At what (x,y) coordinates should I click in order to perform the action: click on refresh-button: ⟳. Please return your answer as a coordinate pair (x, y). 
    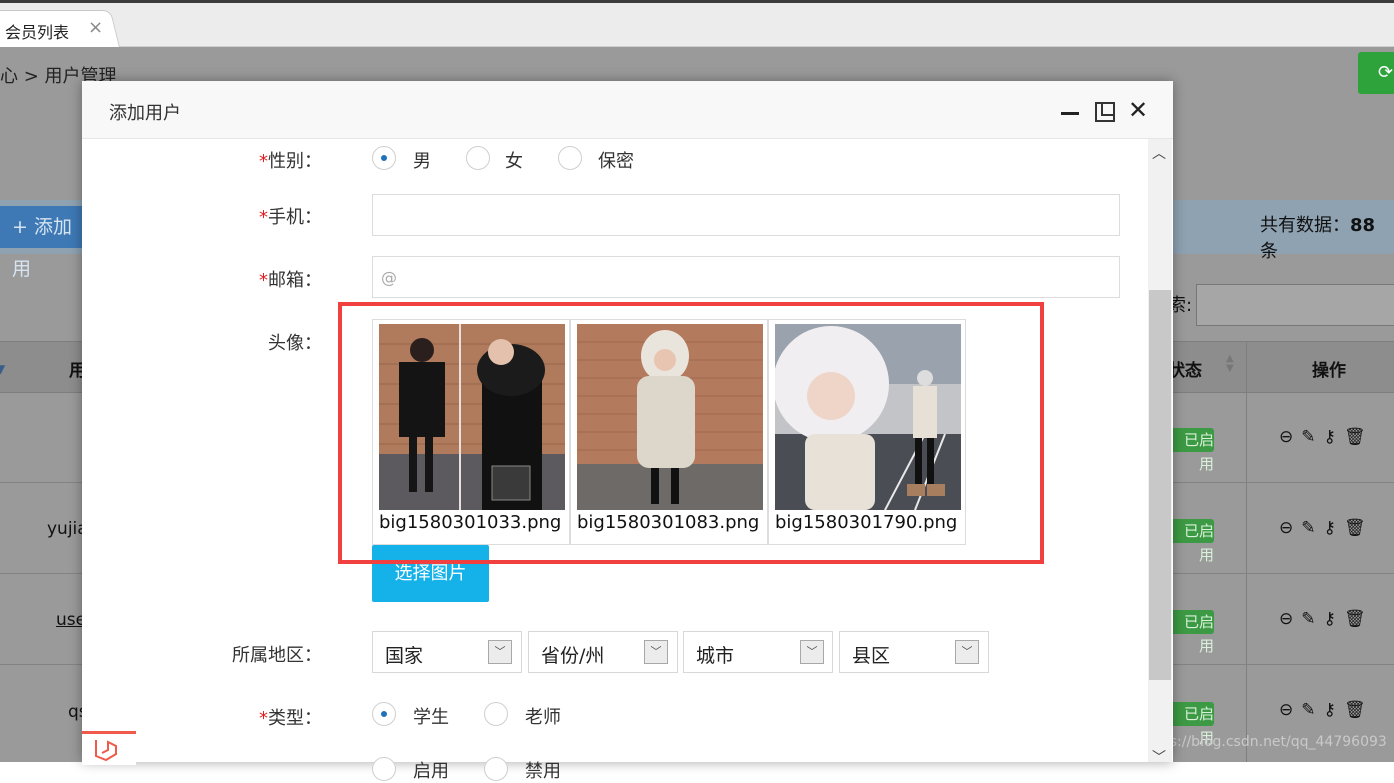
    Looking at the image, I should click on (1376, 73).